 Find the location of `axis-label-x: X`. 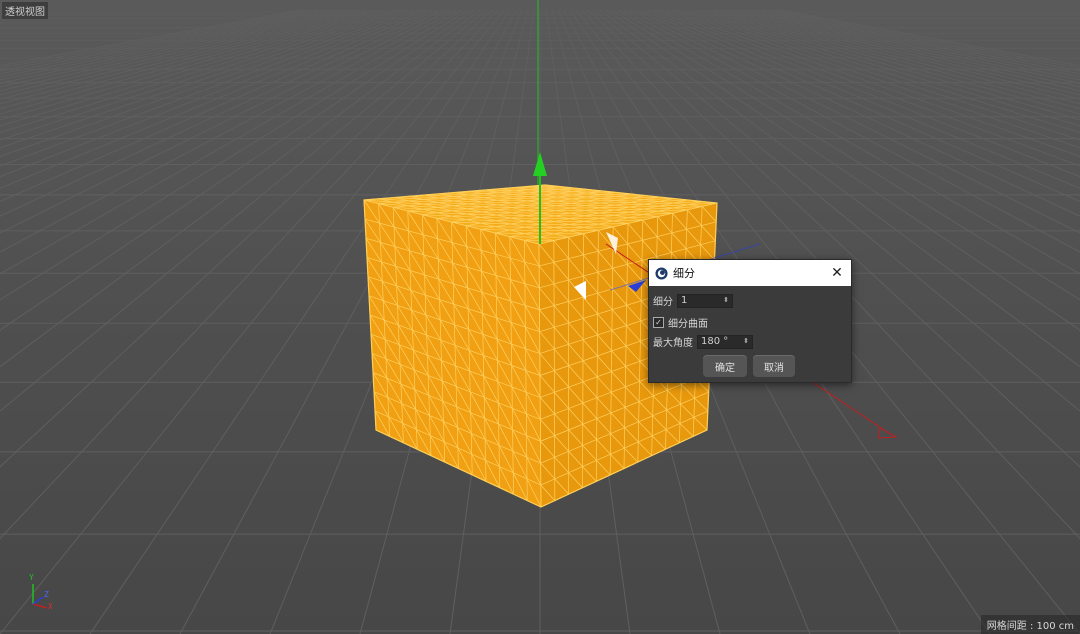

axis-label-x: X is located at coordinates (50, 606).